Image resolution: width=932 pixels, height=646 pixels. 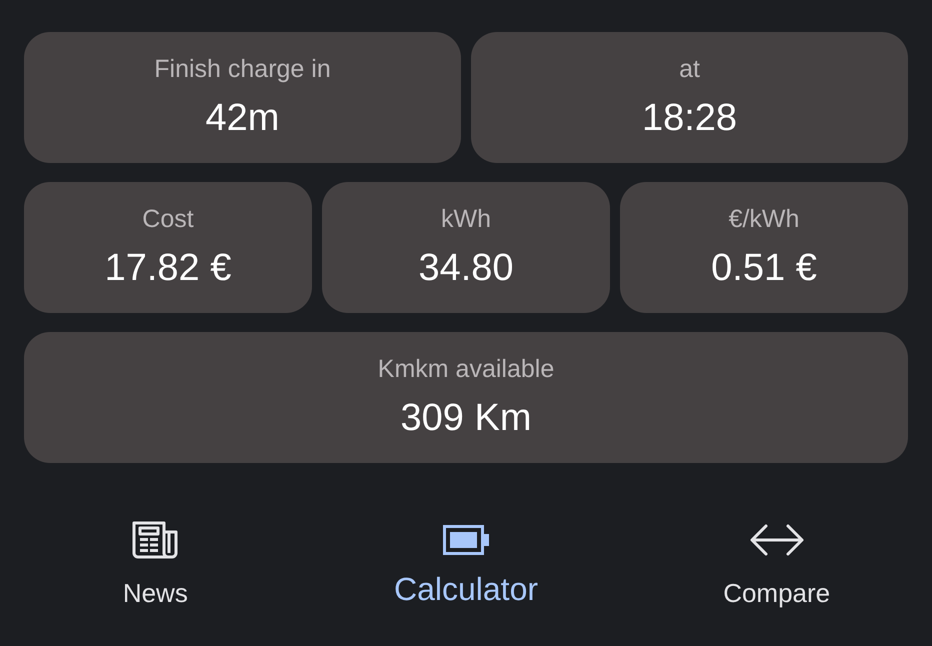 What do you see at coordinates (466, 268) in the screenshot?
I see `stat-value: 34.80` at bounding box center [466, 268].